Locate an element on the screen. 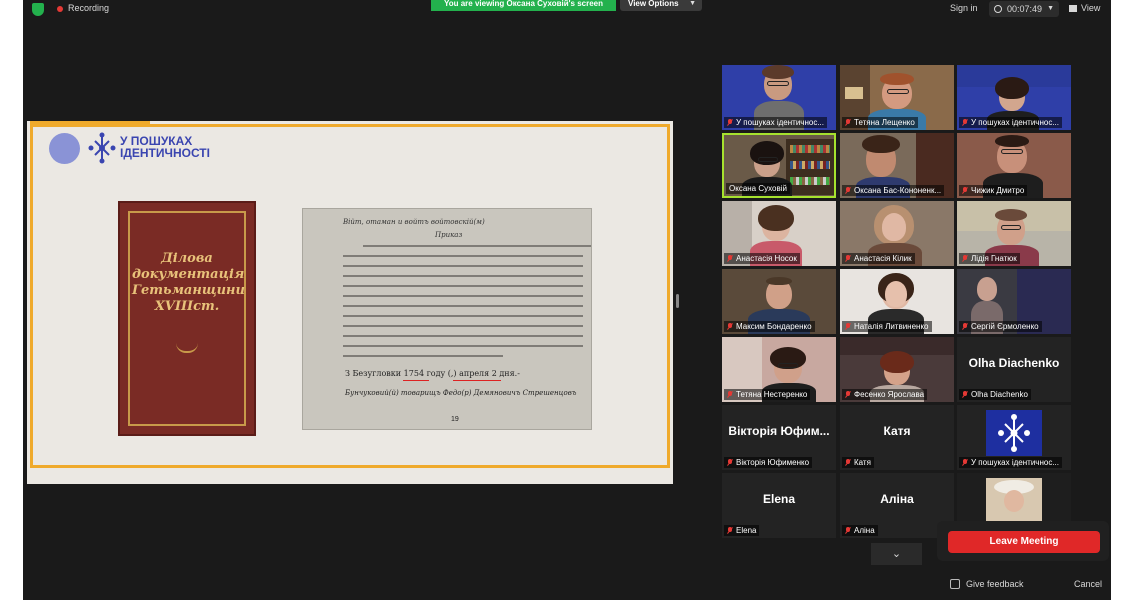  participant-tile: Сергій Єрмоленко is located at coordinates (1014, 301).